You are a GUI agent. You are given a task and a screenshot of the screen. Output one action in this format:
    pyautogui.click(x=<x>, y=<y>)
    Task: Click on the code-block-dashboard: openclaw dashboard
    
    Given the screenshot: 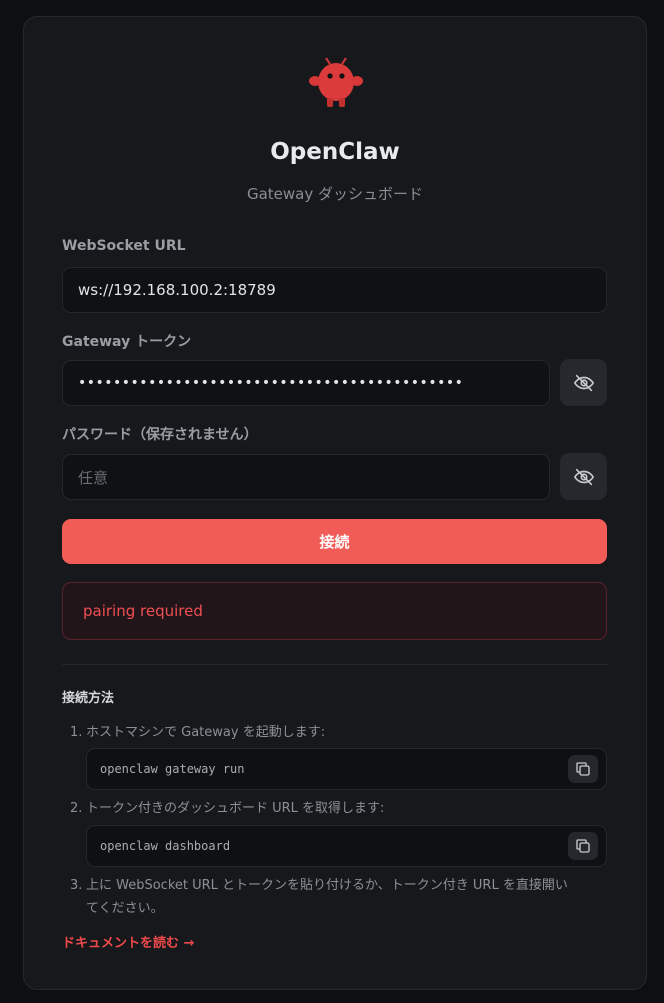 What is the action you would take?
    pyautogui.click(x=346, y=846)
    